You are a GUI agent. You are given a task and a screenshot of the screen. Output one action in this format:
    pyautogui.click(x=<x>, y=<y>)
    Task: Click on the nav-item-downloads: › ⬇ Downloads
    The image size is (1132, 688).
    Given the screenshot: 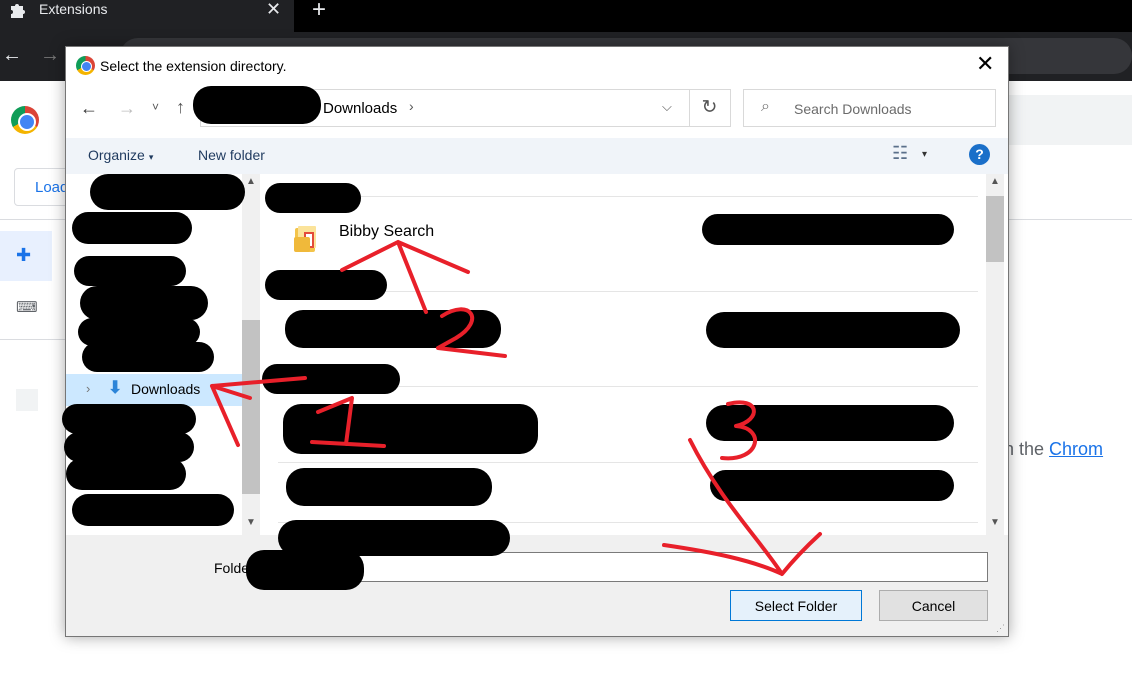 What is the action you would take?
    pyautogui.click(x=154, y=390)
    